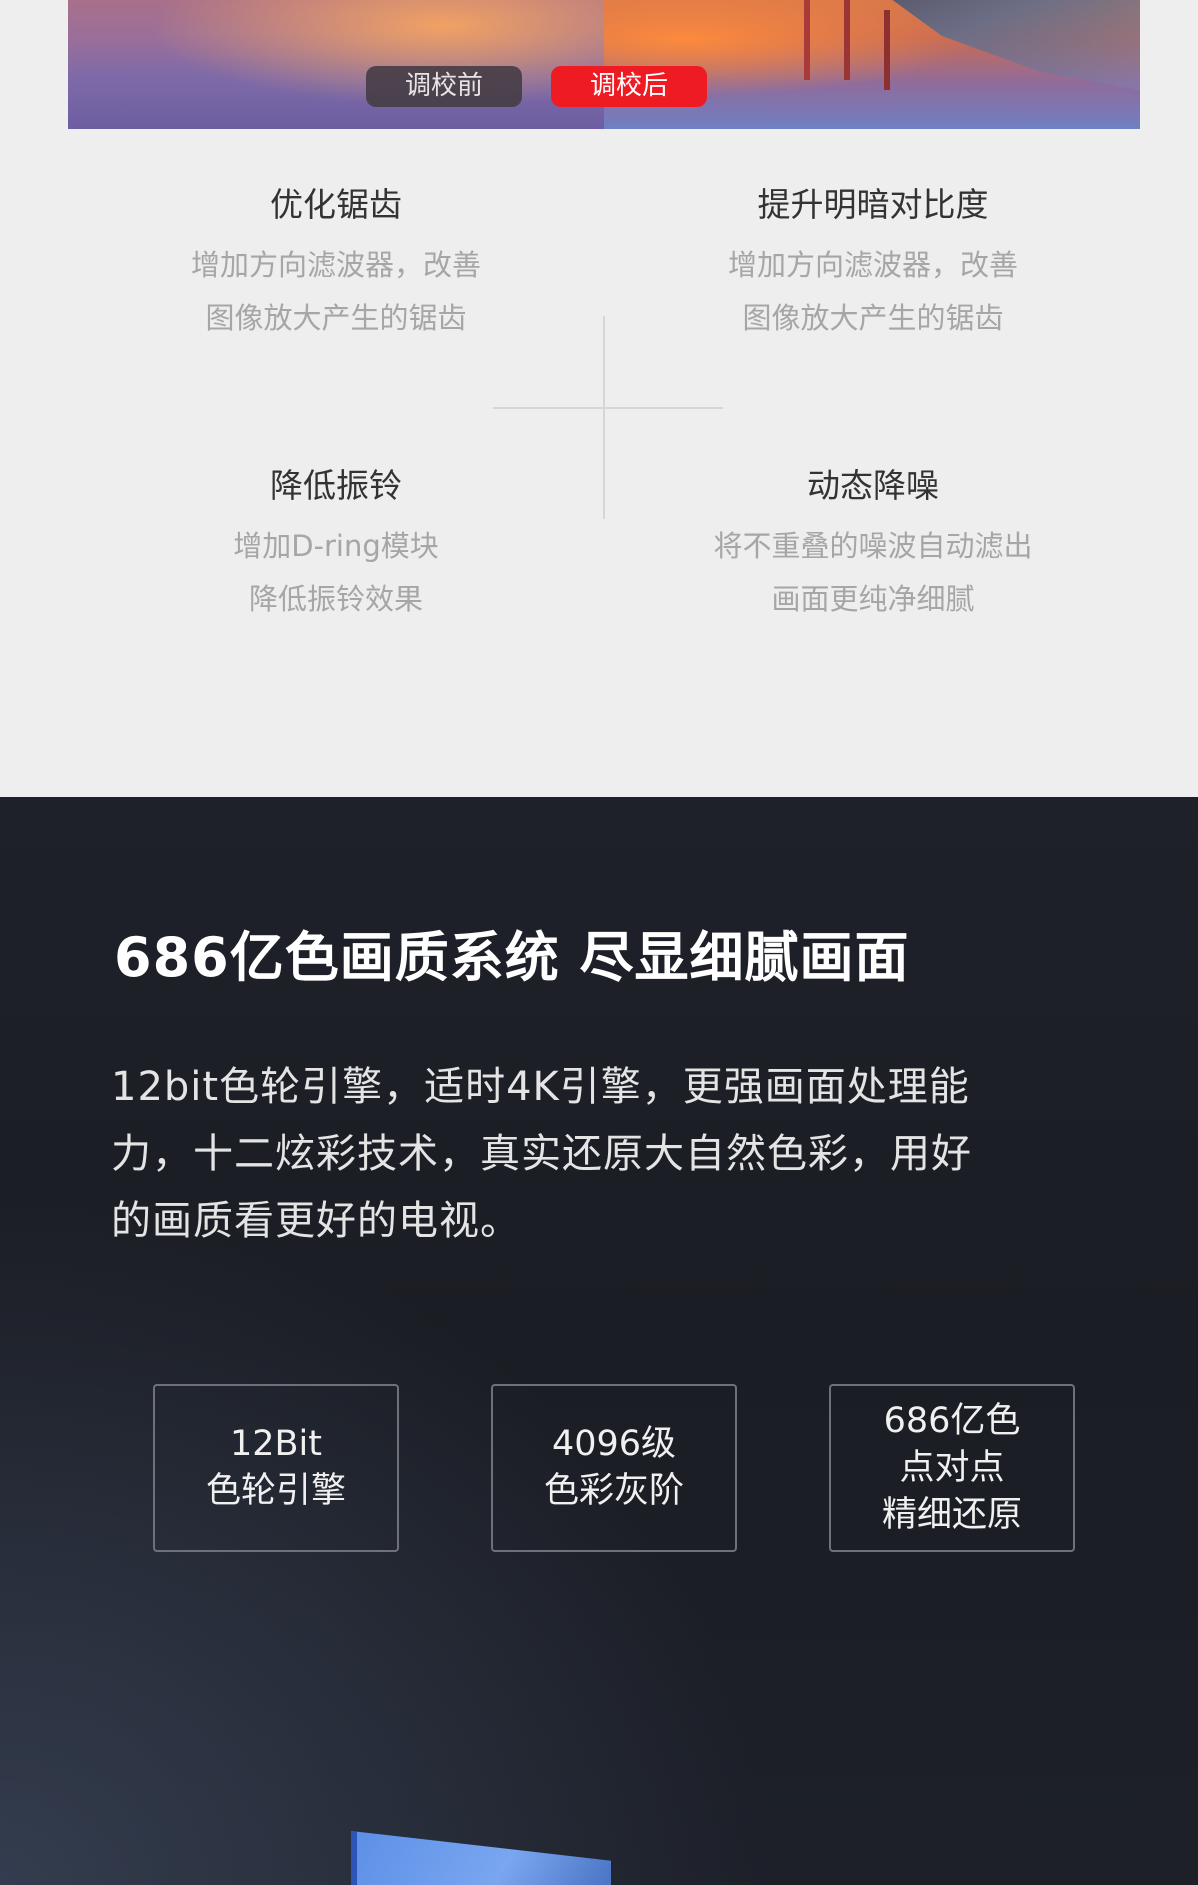 The width and height of the screenshot is (1198, 1885). Describe the element at coordinates (613, 1491) in the screenshot. I see `spec-line: 色彩灰阶` at that location.